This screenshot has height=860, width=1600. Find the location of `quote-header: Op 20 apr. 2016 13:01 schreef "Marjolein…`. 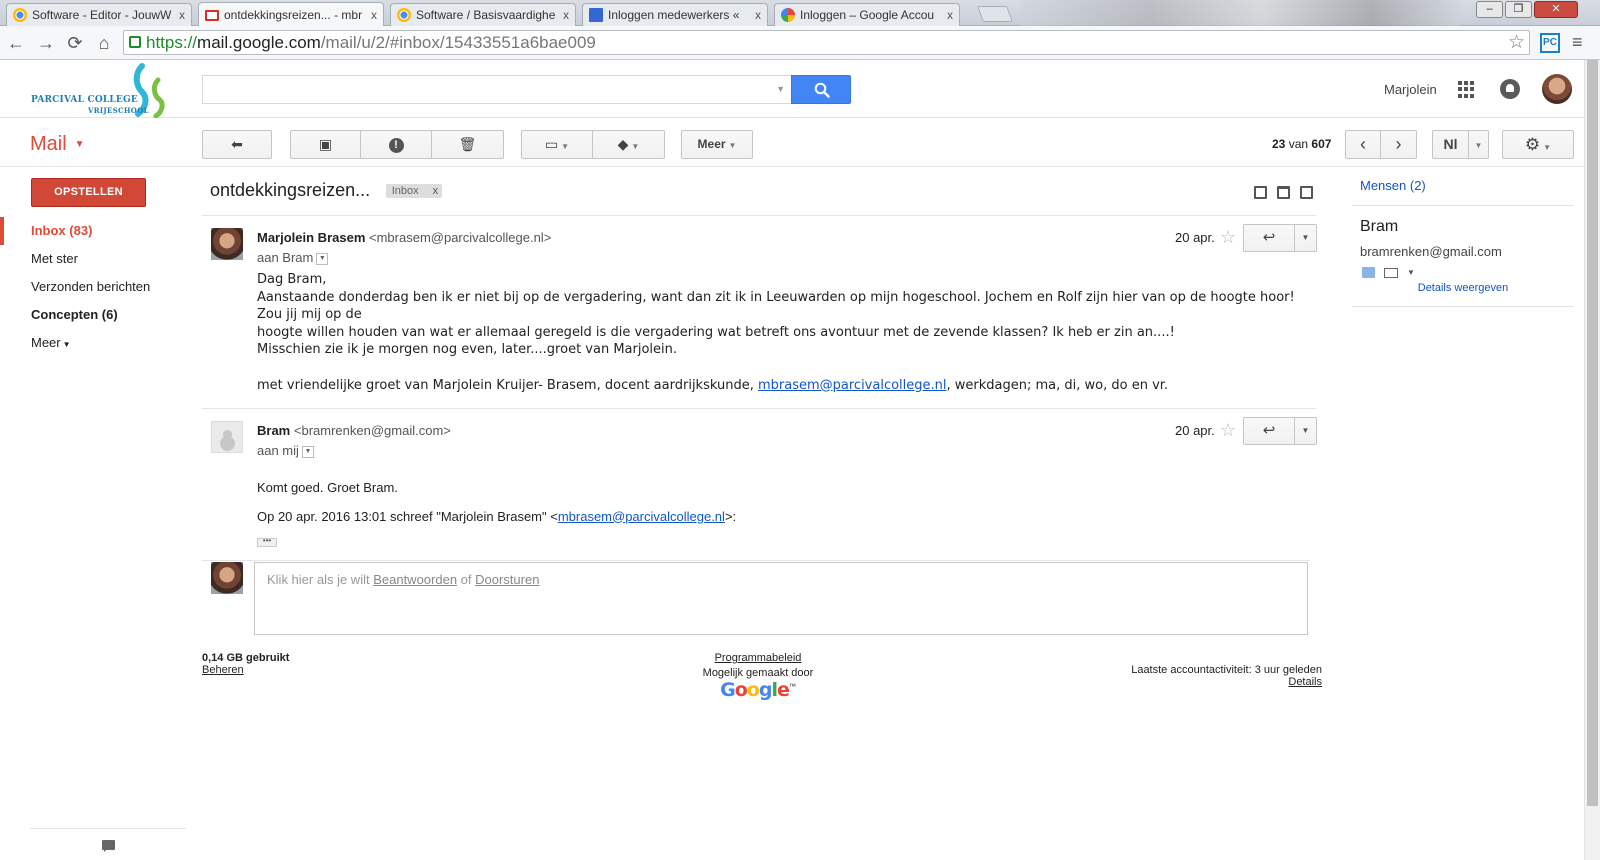

quote-header: Op 20 apr. 2016 13:01 schreef "Marjolein… is located at coordinates (787, 517).